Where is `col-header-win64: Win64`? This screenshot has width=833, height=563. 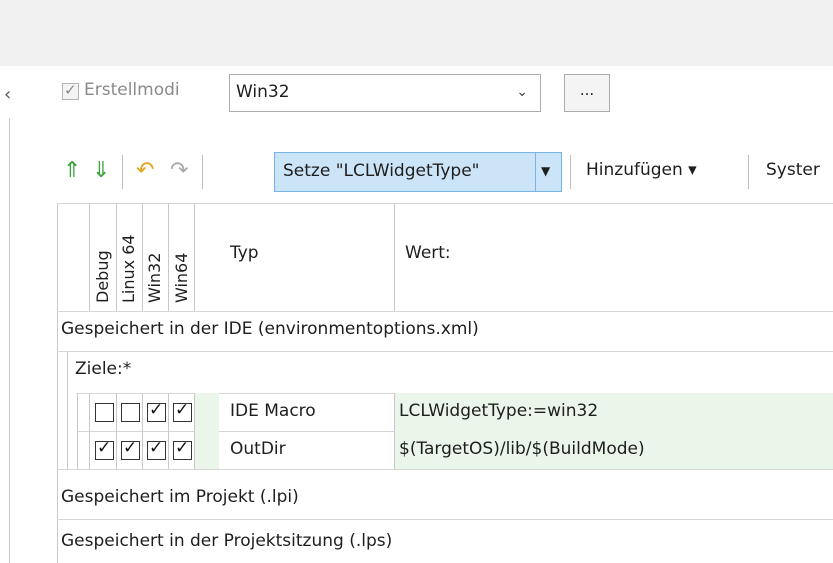 col-header-win64: Win64 is located at coordinates (181, 257).